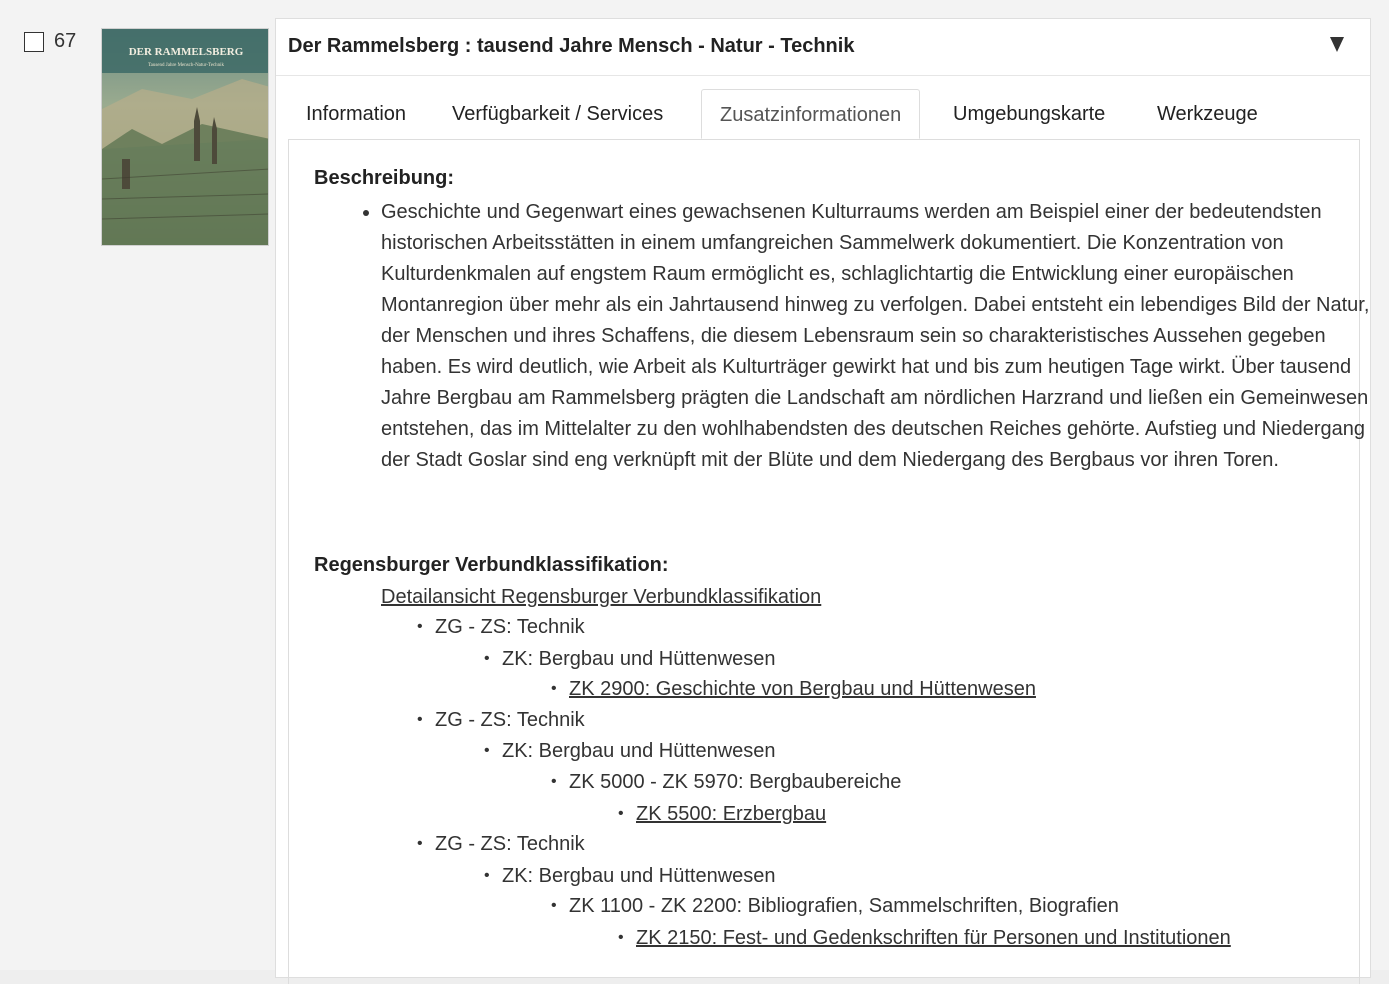  Describe the element at coordinates (384, 178) in the screenshot. I see `beschreibung-heading: Beschreibung:` at that location.